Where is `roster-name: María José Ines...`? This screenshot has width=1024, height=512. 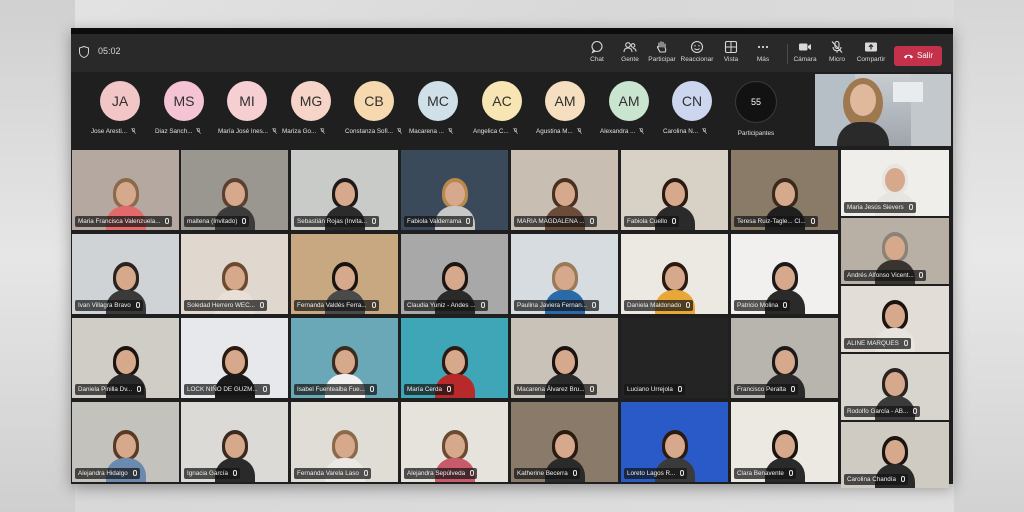 roster-name: María José Ines... is located at coordinates (247, 131).